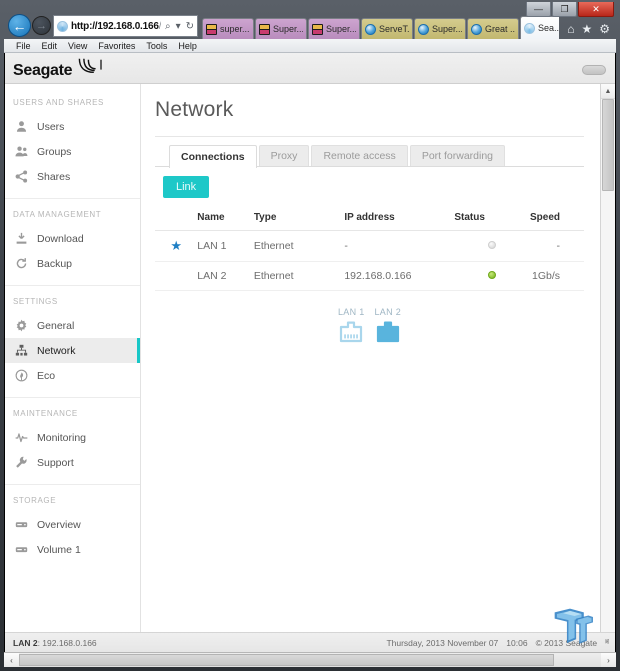 This screenshot has width=620, height=671. I want to click on page-scrollbar: ▲, so click(607, 358).